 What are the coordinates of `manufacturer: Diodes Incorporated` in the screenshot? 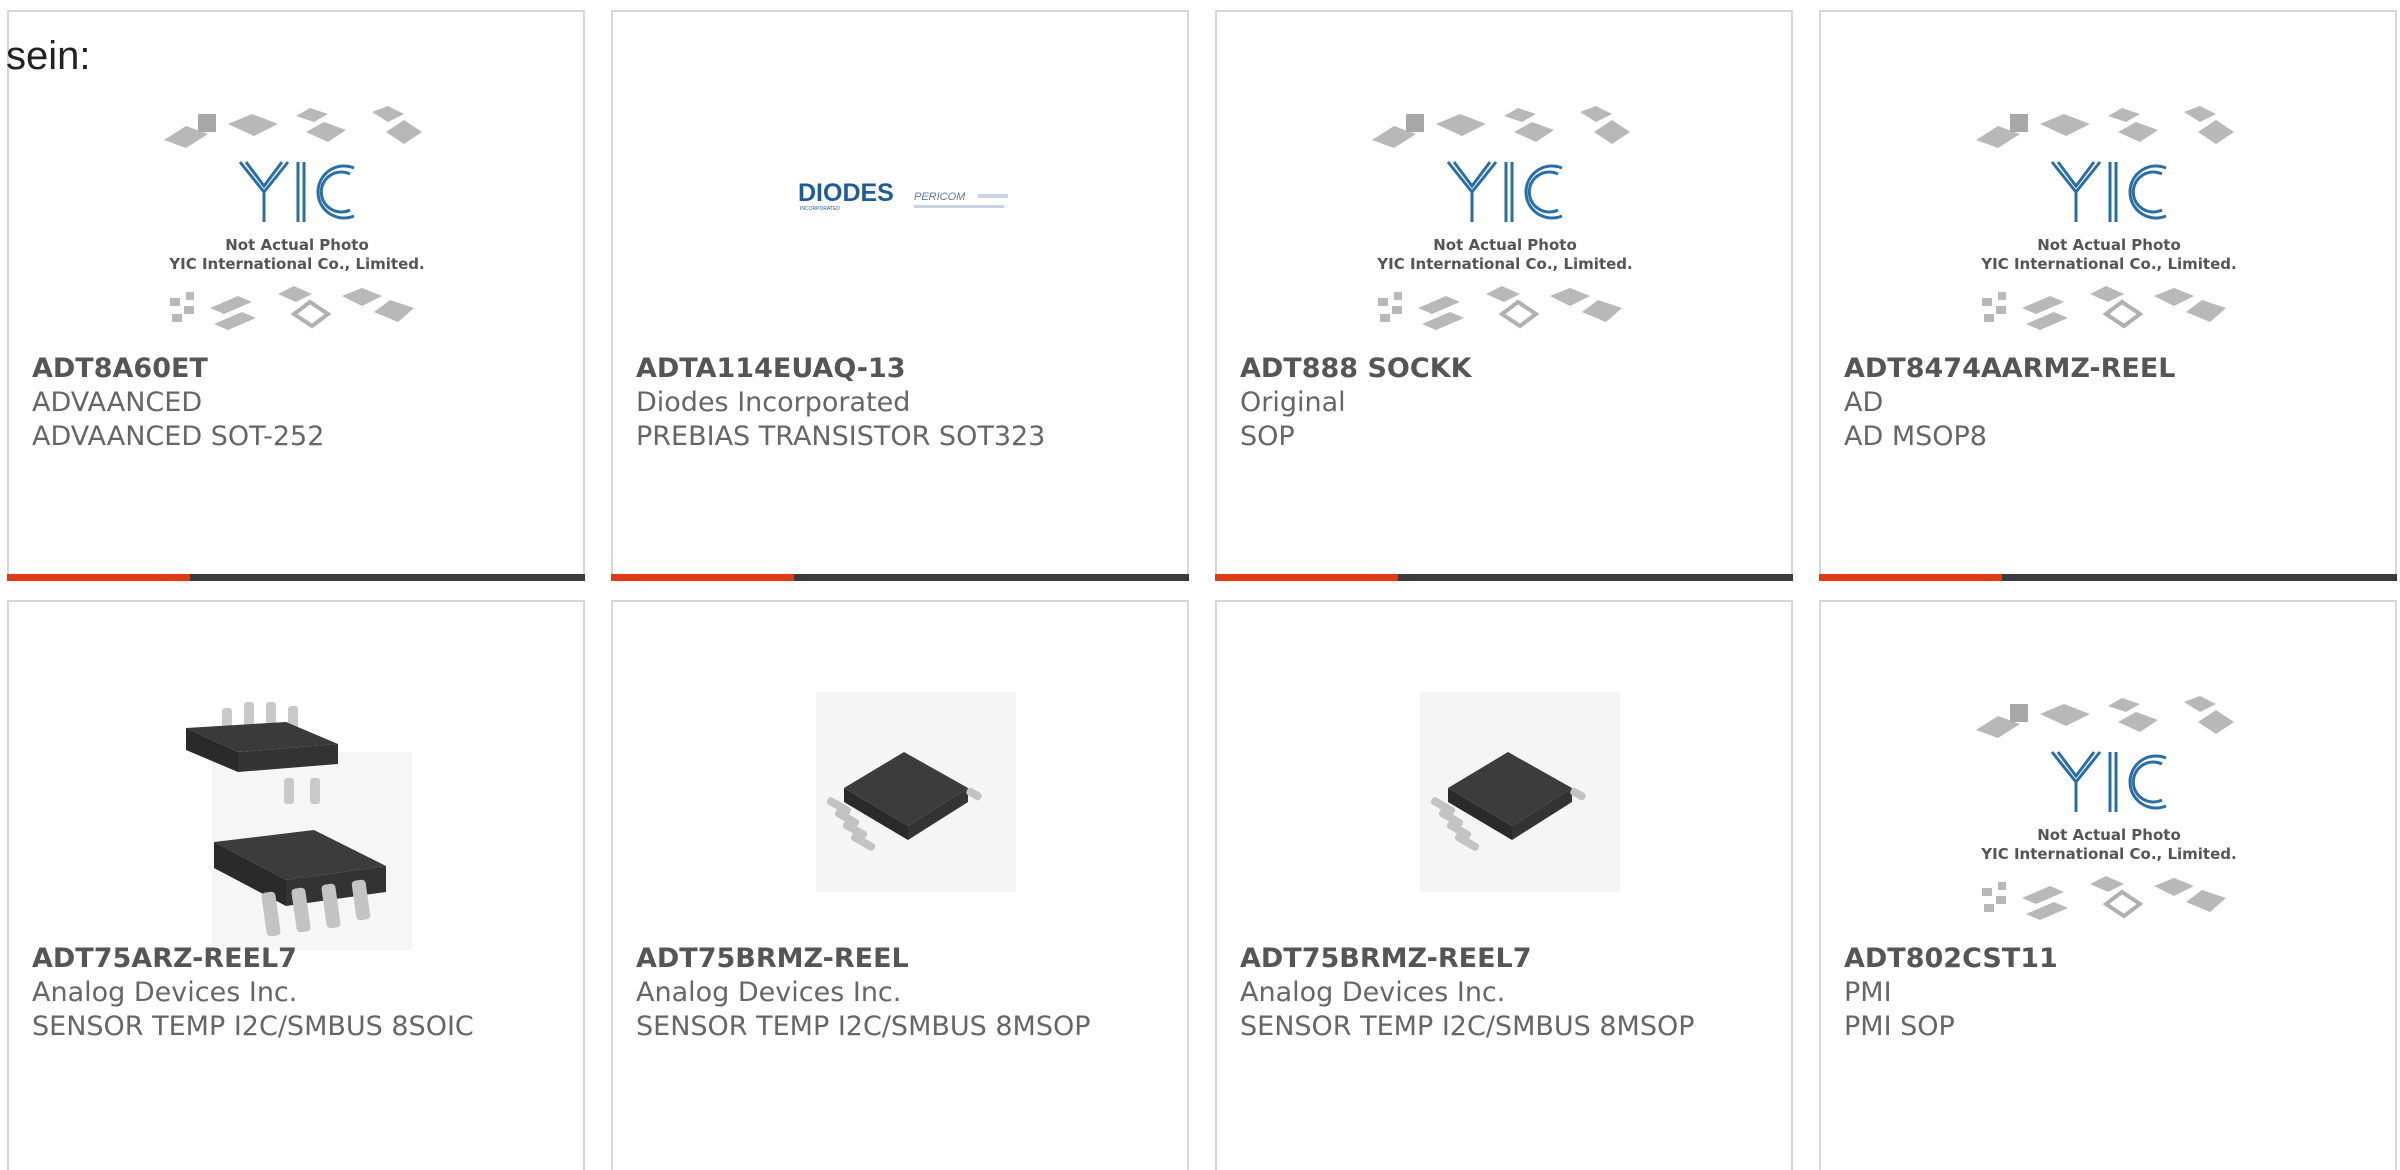 It's located at (773, 402).